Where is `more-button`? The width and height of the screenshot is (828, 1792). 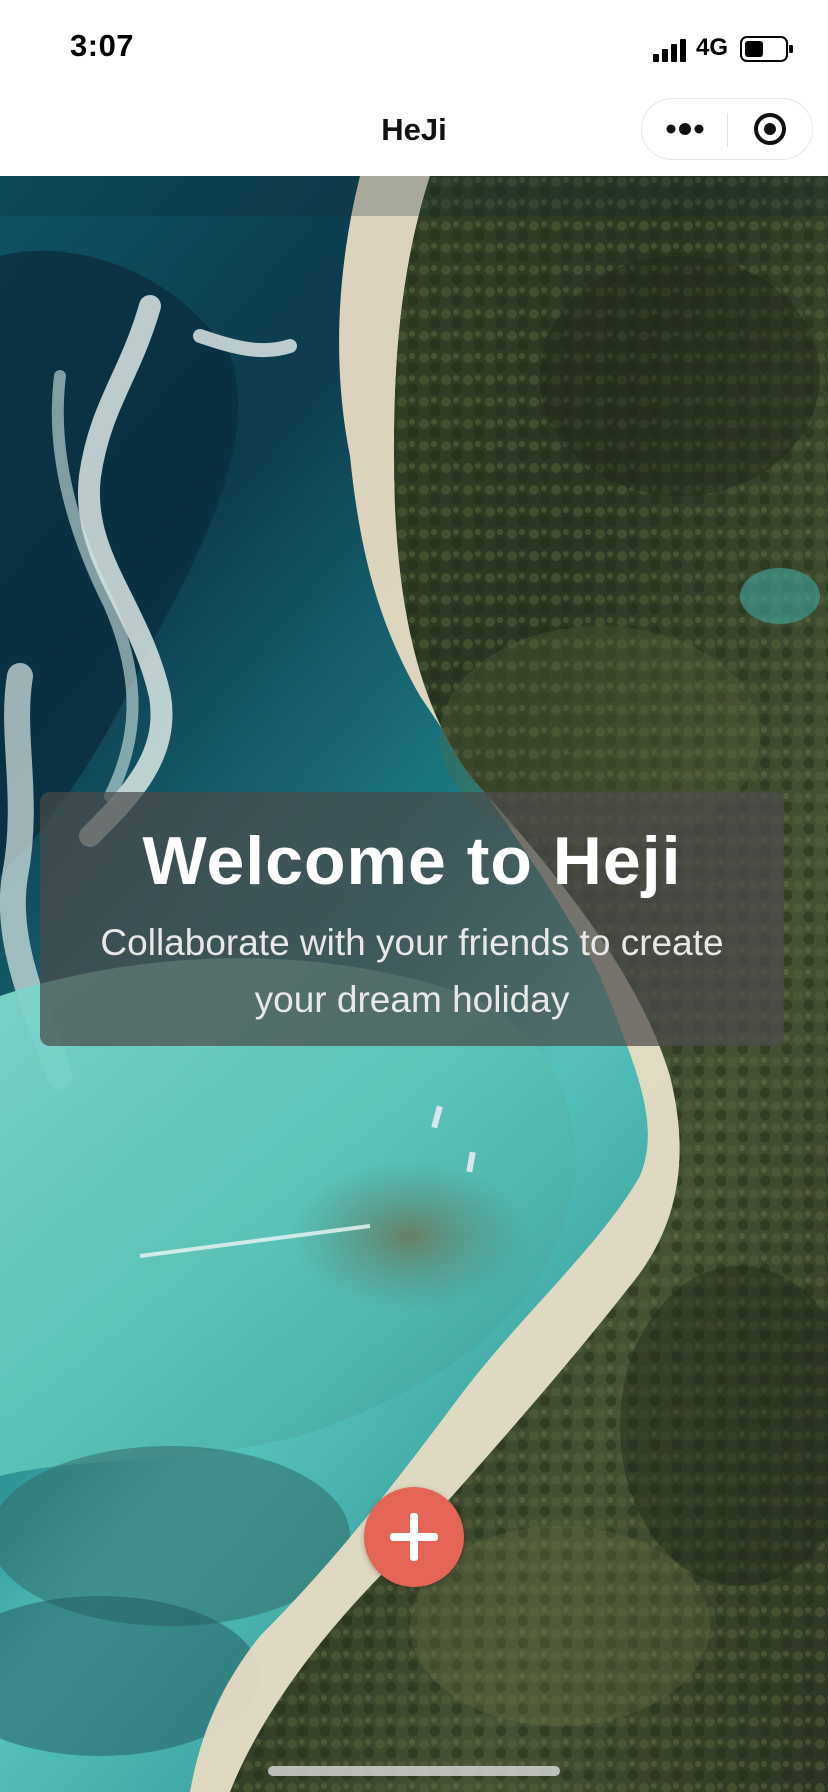
more-button is located at coordinates (684, 129).